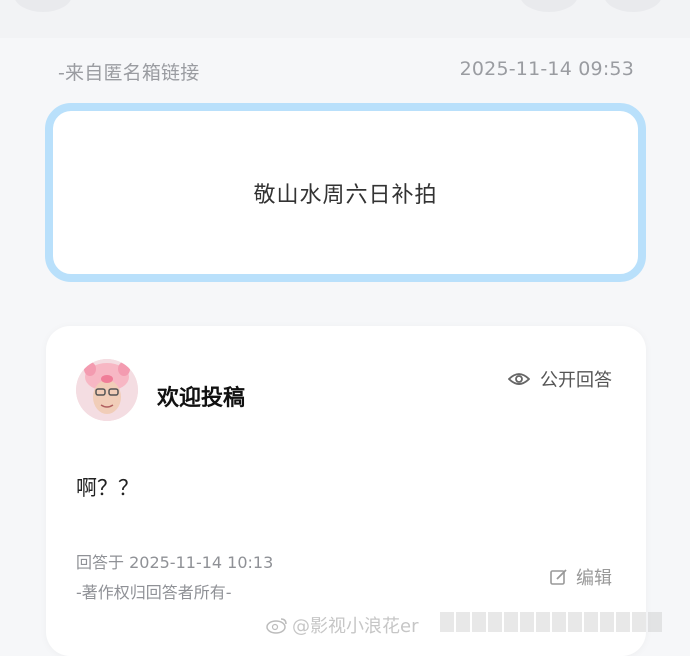 Image resolution: width=690 pixels, height=656 pixels. I want to click on copyright-notice: -著作权归回答者所有-, so click(154, 592).